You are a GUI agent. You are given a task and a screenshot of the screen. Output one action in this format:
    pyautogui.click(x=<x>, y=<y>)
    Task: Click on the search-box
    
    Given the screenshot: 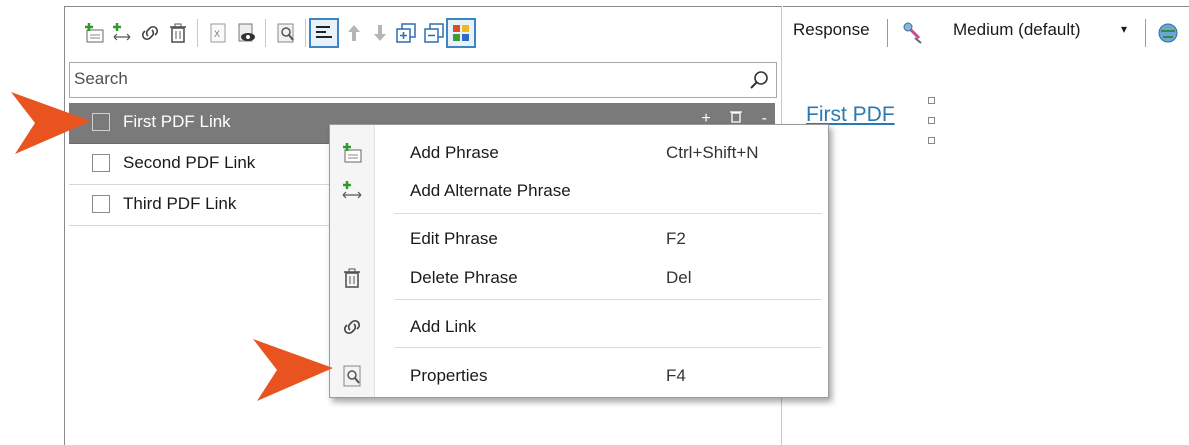 What is the action you would take?
    pyautogui.click(x=423, y=80)
    